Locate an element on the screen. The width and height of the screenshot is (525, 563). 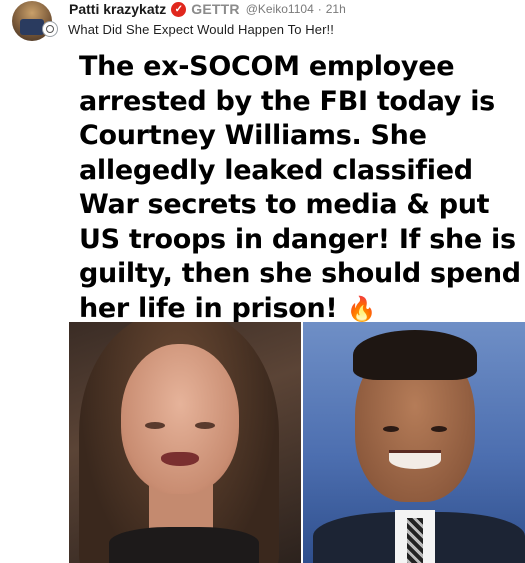
shirt-shape is located at coordinates (184, 545).